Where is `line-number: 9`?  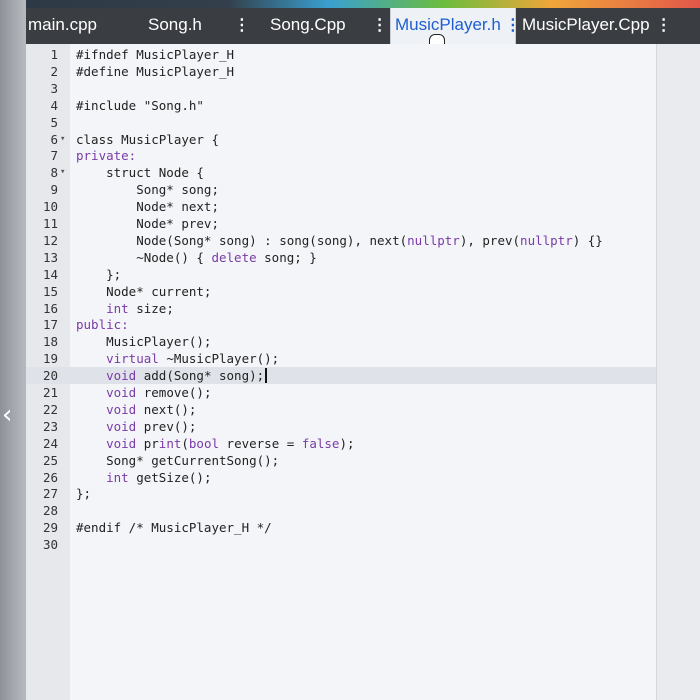
line-number: 9 is located at coordinates (54, 190).